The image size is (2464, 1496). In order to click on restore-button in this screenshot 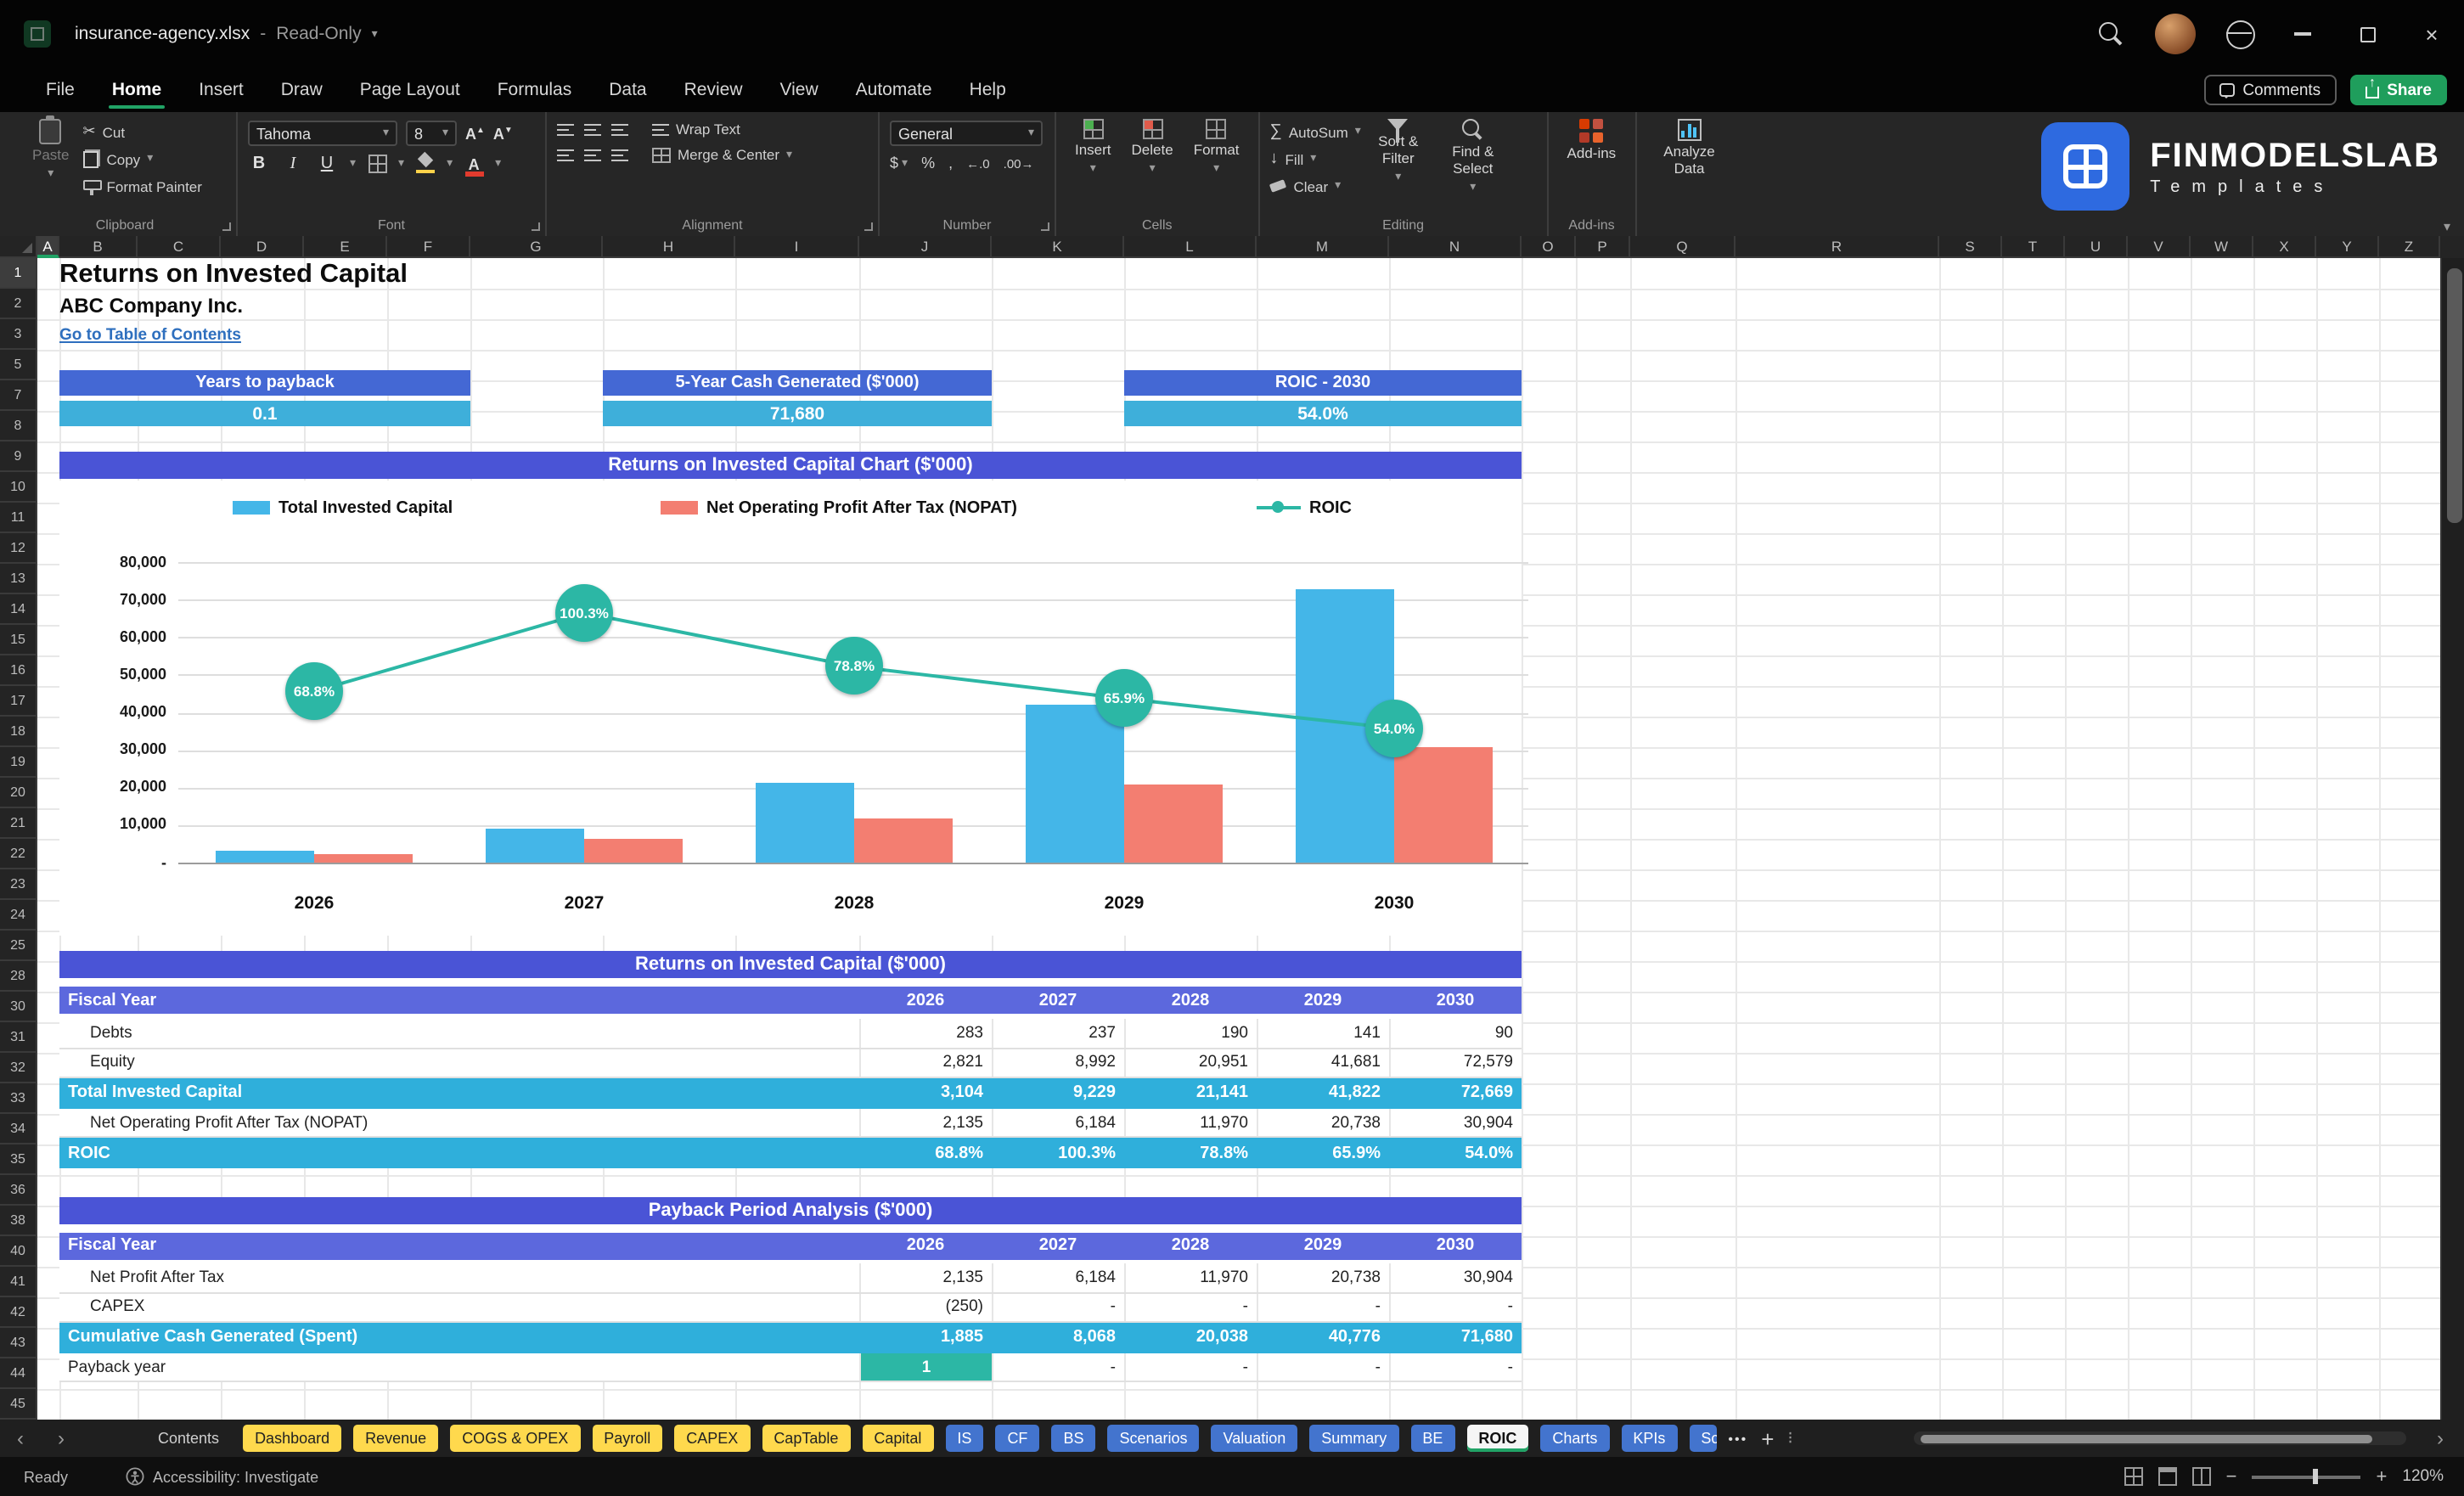, I will do `click(2367, 34)`.